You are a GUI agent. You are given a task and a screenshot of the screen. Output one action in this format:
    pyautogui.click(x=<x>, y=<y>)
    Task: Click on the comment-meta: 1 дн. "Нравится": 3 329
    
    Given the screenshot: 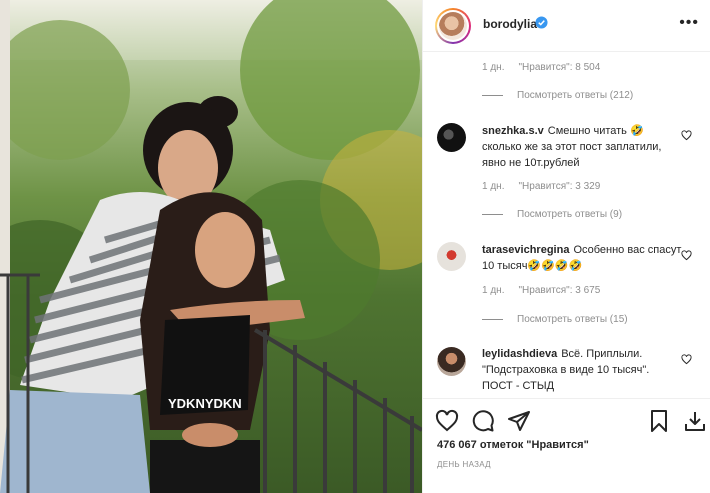 What is the action you would take?
    pyautogui.click(x=541, y=186)
    